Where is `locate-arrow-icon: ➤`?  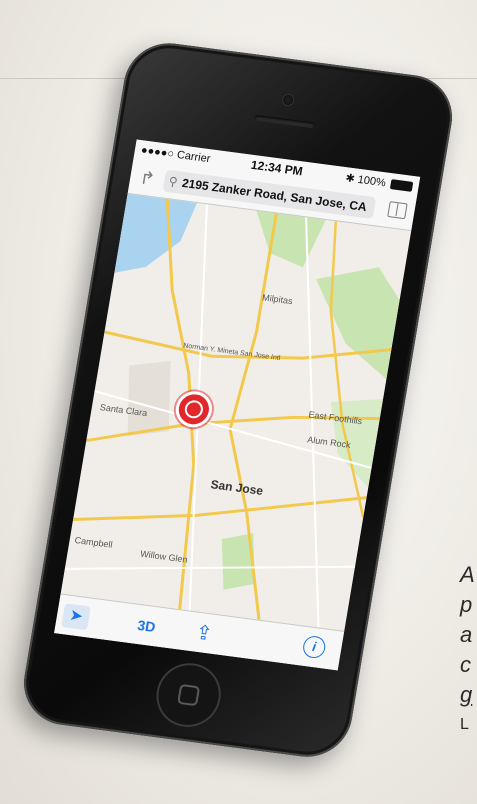
locate-arrow-icon: ➤ is located at coordinates (76, 617).